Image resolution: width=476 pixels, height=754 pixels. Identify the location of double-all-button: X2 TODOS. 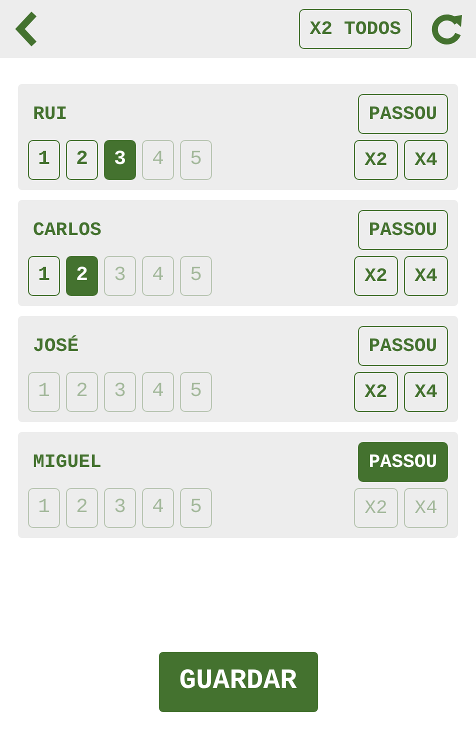
(355, 29).